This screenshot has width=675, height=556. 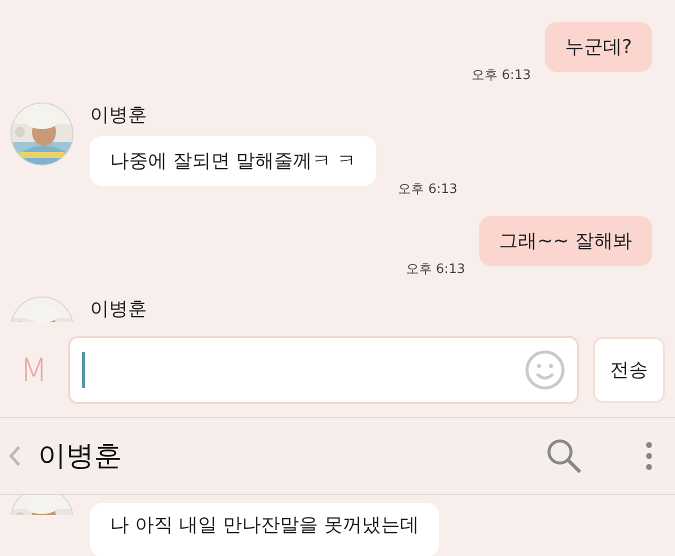 I want to click on smiley-icon, so click(x=545, y=370).